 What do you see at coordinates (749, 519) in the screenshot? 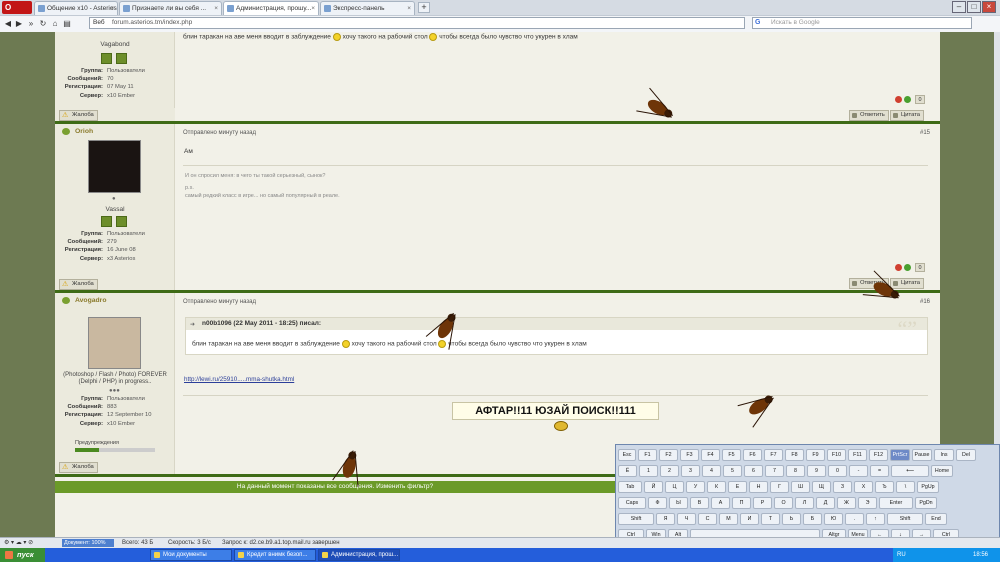
I see `key-И: И` at bounding box center [749, 519].